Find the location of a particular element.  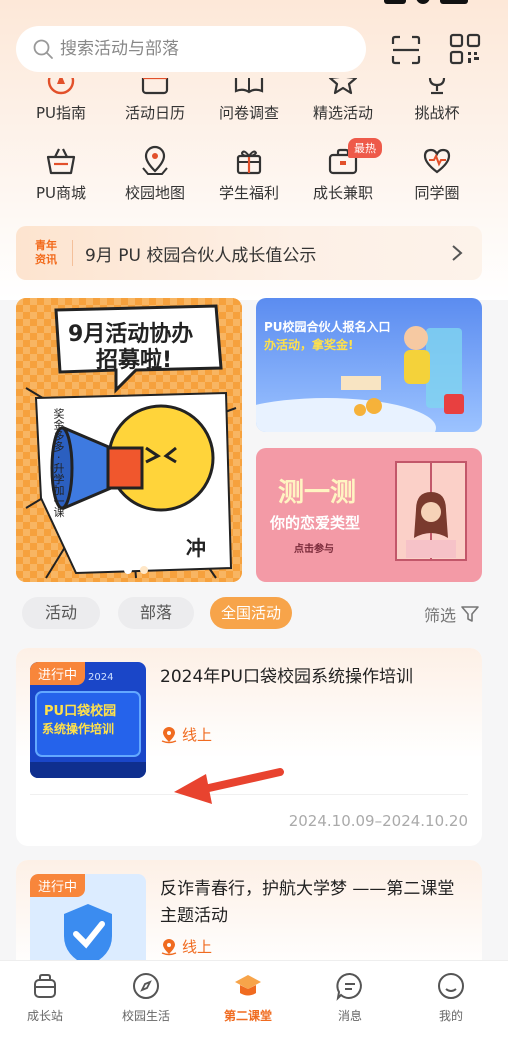

basket-icon is located at coordinates (61, 161).